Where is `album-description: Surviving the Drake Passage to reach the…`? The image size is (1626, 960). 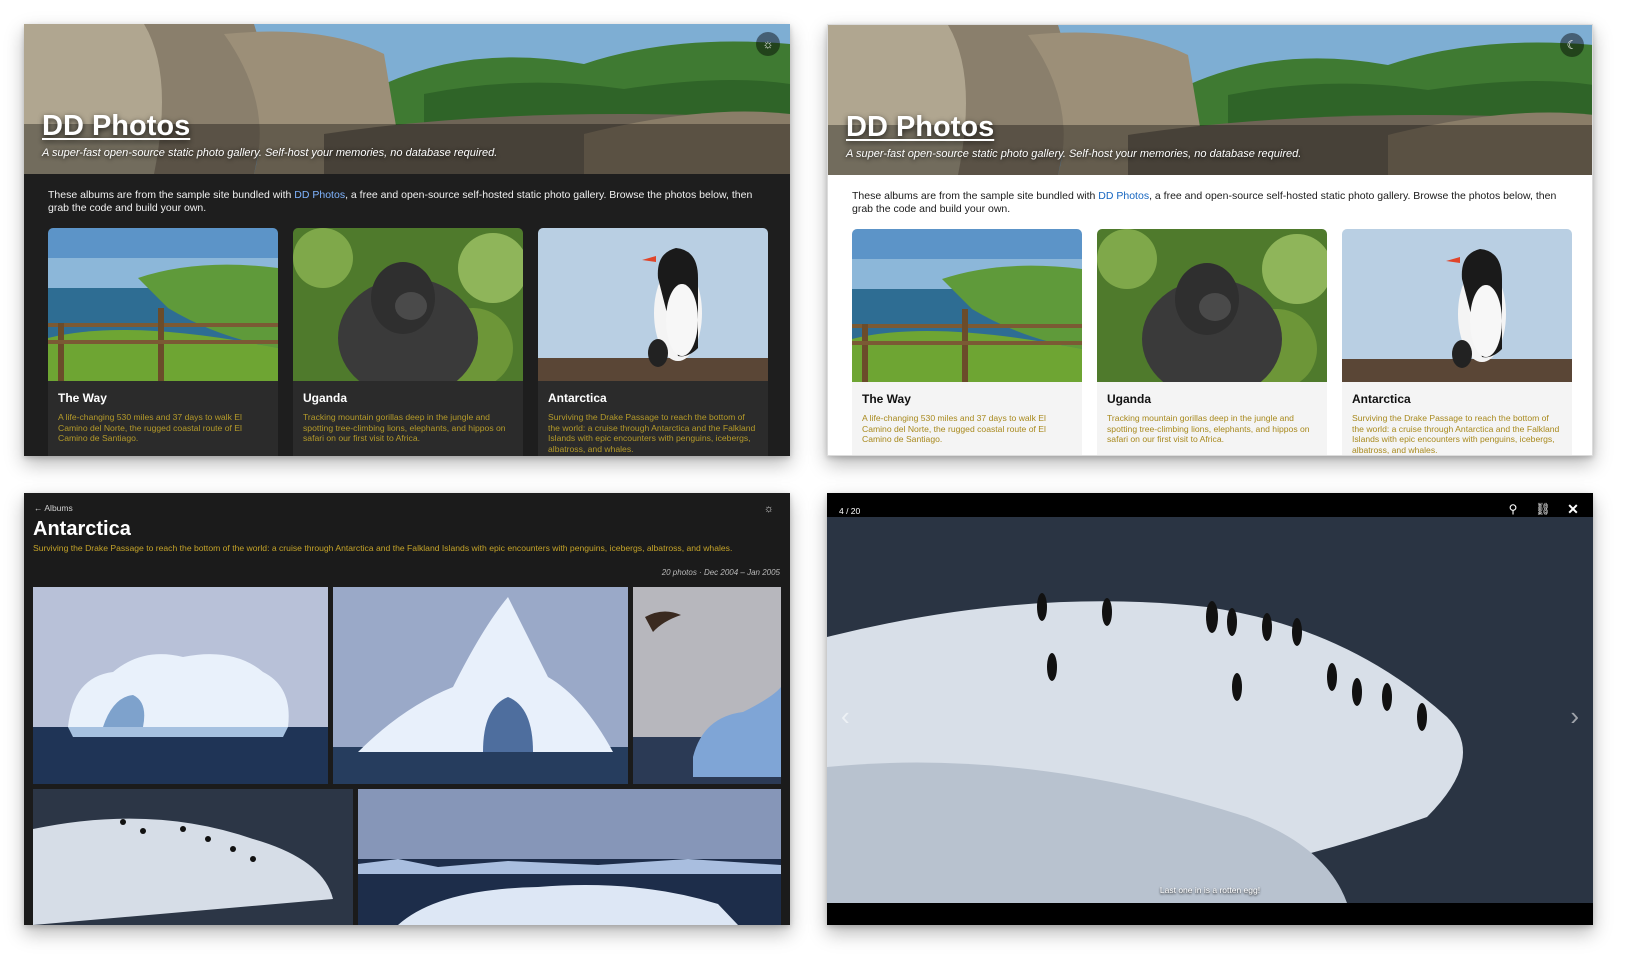 album-description: Surviving the Drake Passage to reach the… is located at coordinates (383, 548).